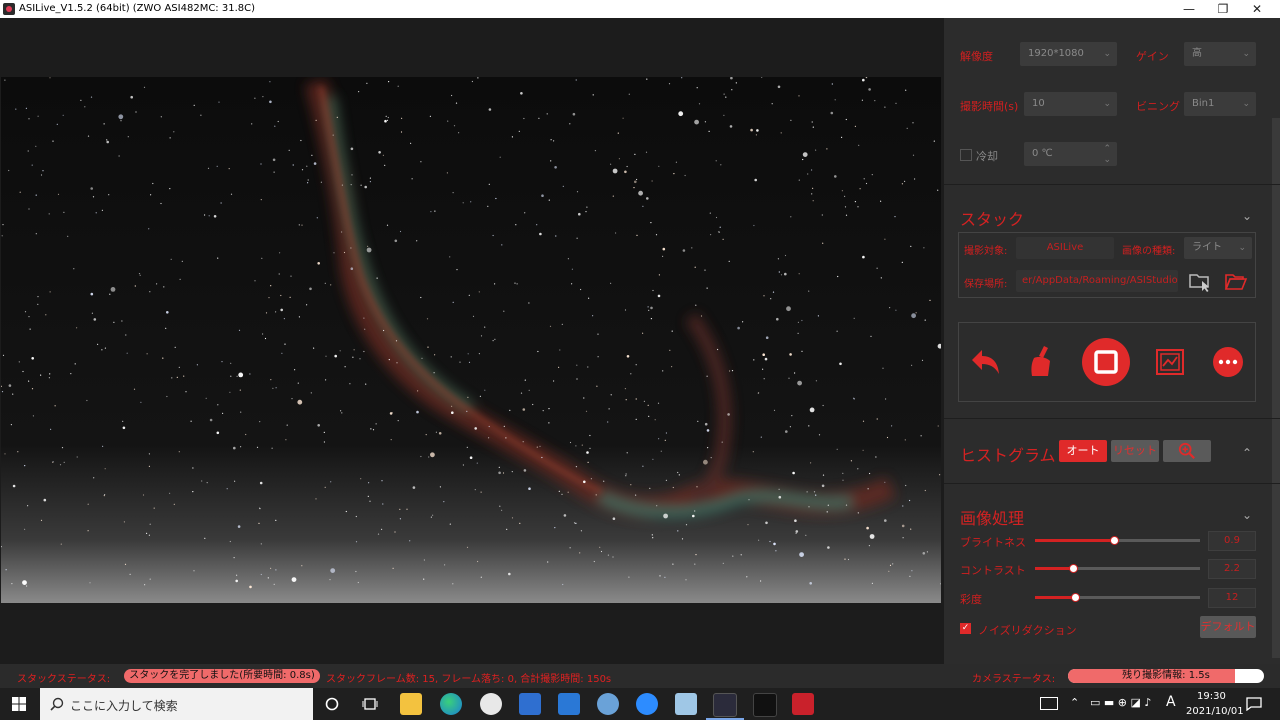 The width and height of the screenshot is (1280, 720). Describe the element at coordinates (1115, 540) in the screenshot. I see `brightness-handle` at that location.